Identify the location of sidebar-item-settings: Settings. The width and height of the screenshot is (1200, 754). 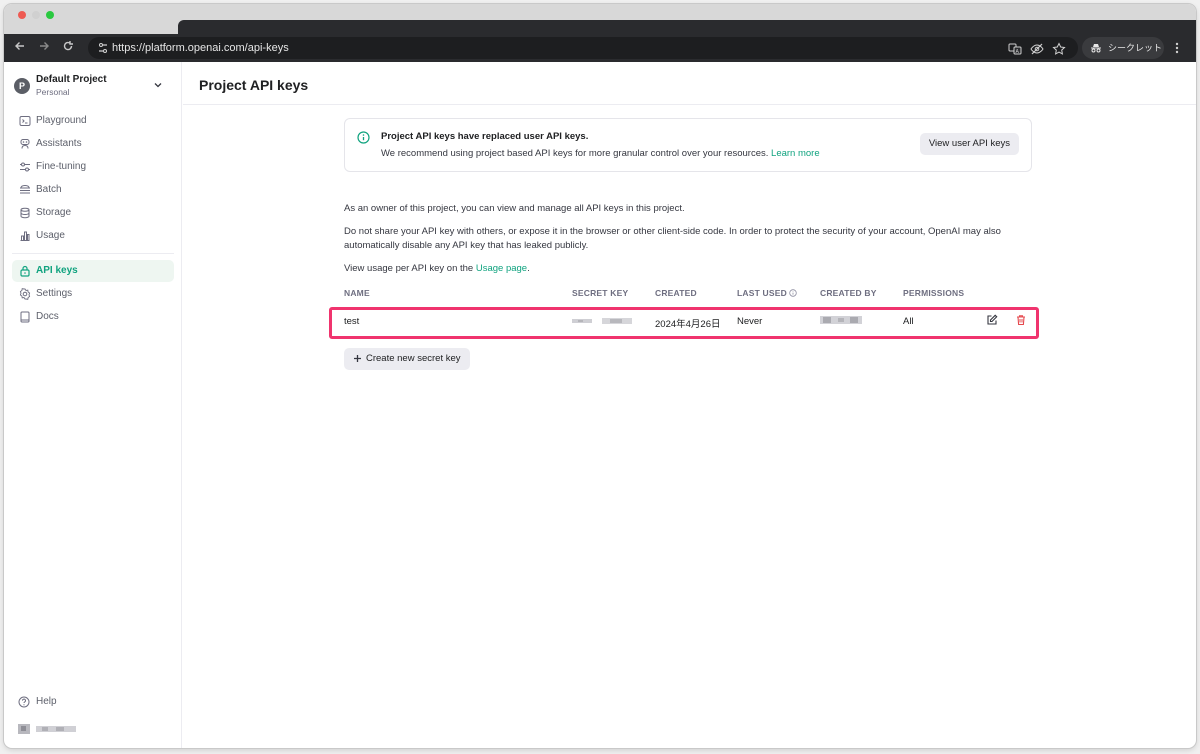
(93, 294).